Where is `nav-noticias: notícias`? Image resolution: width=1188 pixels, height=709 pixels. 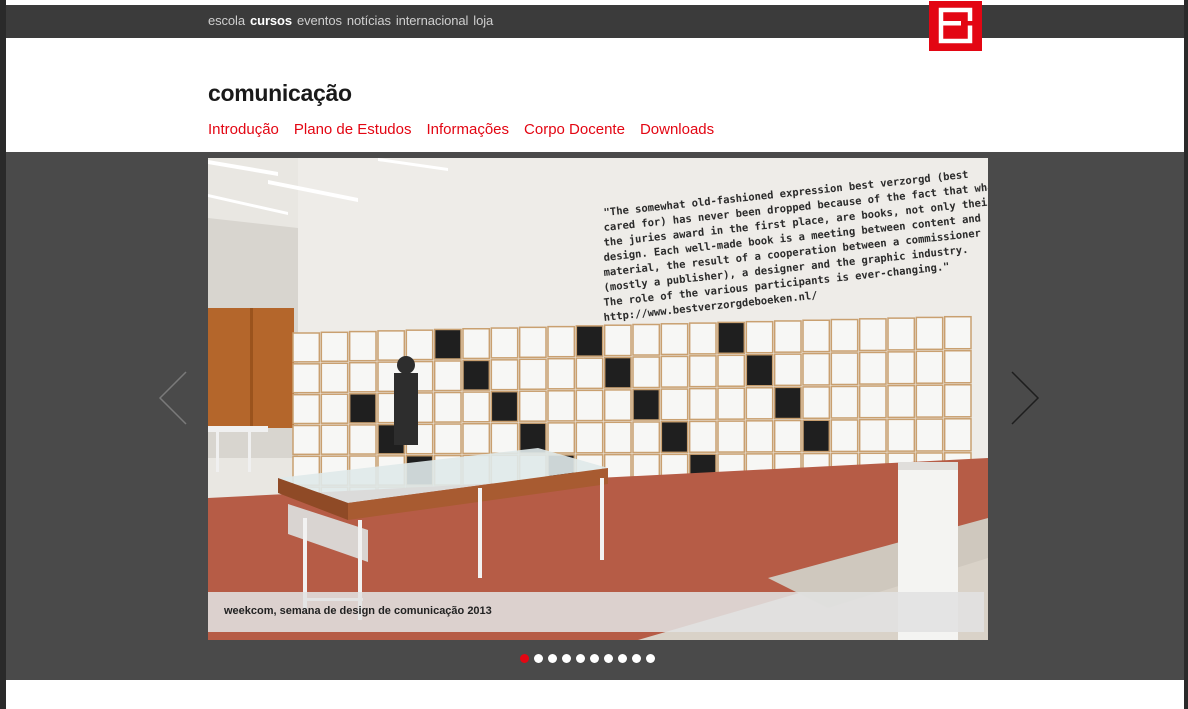
nav-noticias: notícias is located at coordinates (369, 20).